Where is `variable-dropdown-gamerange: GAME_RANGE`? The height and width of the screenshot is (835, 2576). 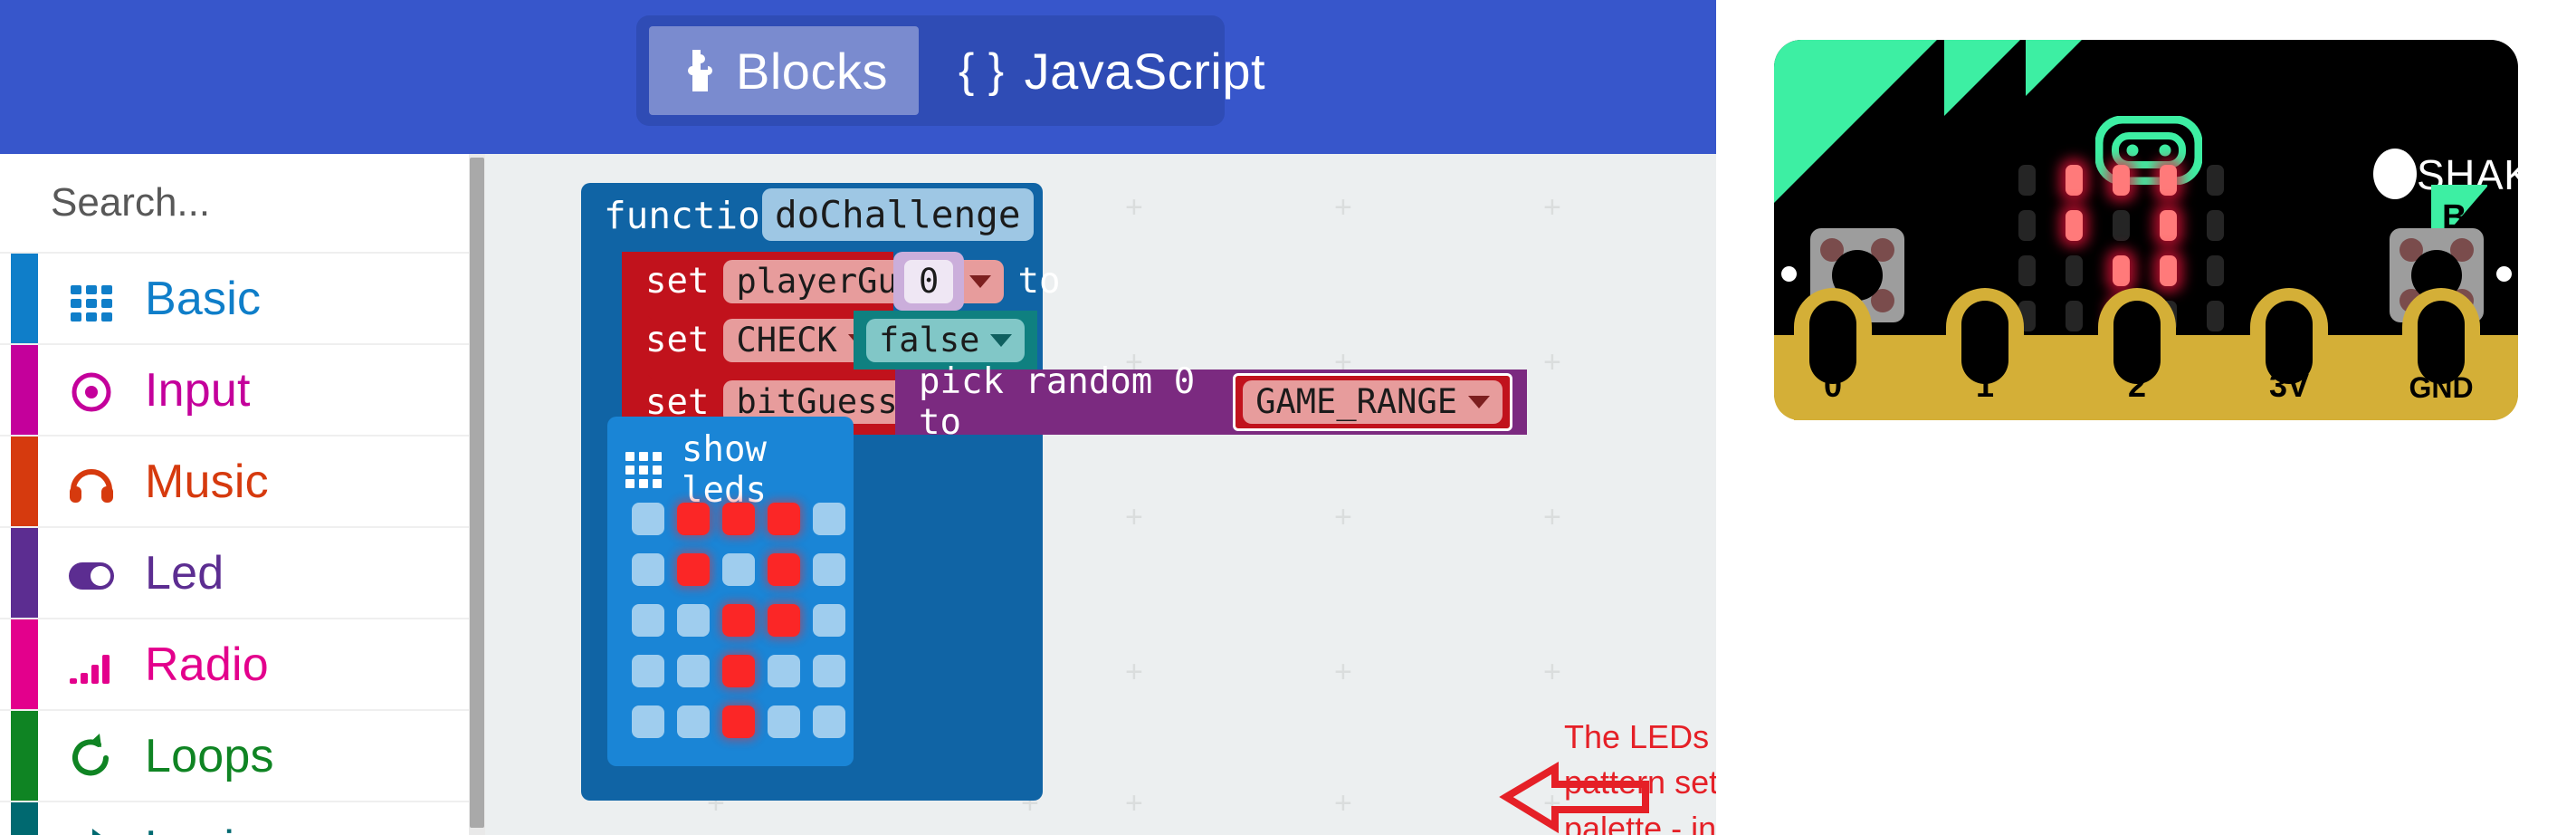
variable-dropdown-gamerange: GAME_RANGE is located at coordinates (1373, 402).